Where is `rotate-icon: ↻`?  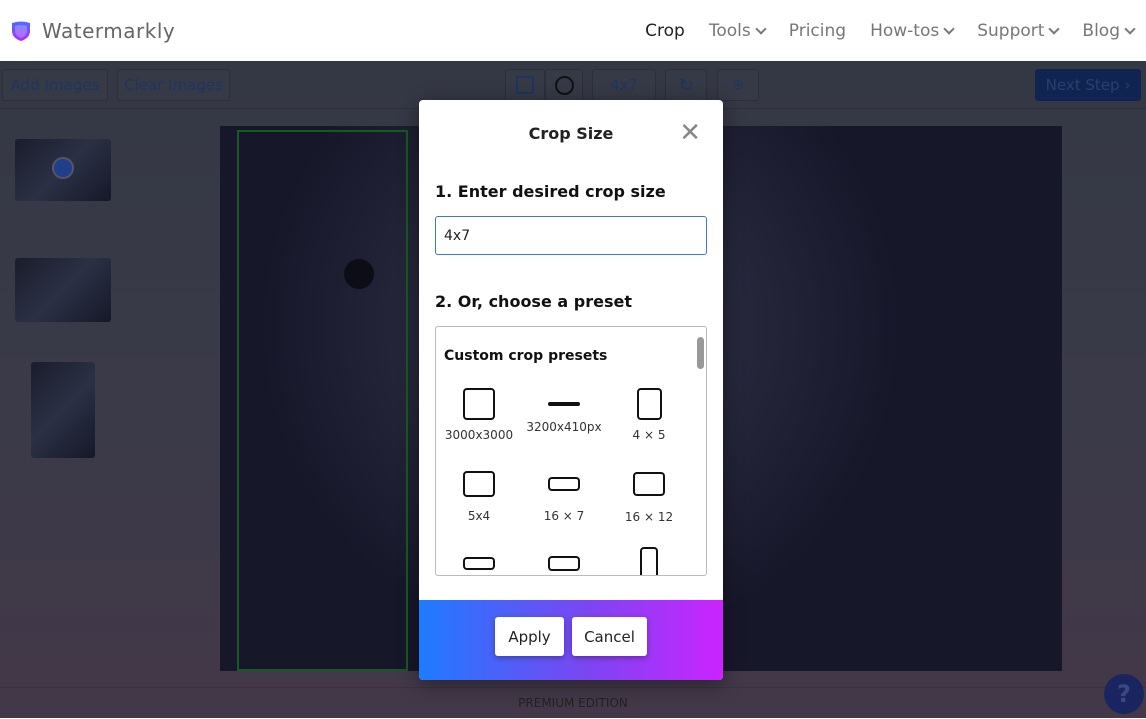
rotate-icon: ↻ is located at coordinates (686, 85).